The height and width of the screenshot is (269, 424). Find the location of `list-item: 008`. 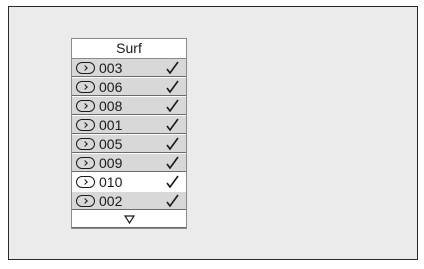

list-item: 008 is located at coordinates (129, 106).